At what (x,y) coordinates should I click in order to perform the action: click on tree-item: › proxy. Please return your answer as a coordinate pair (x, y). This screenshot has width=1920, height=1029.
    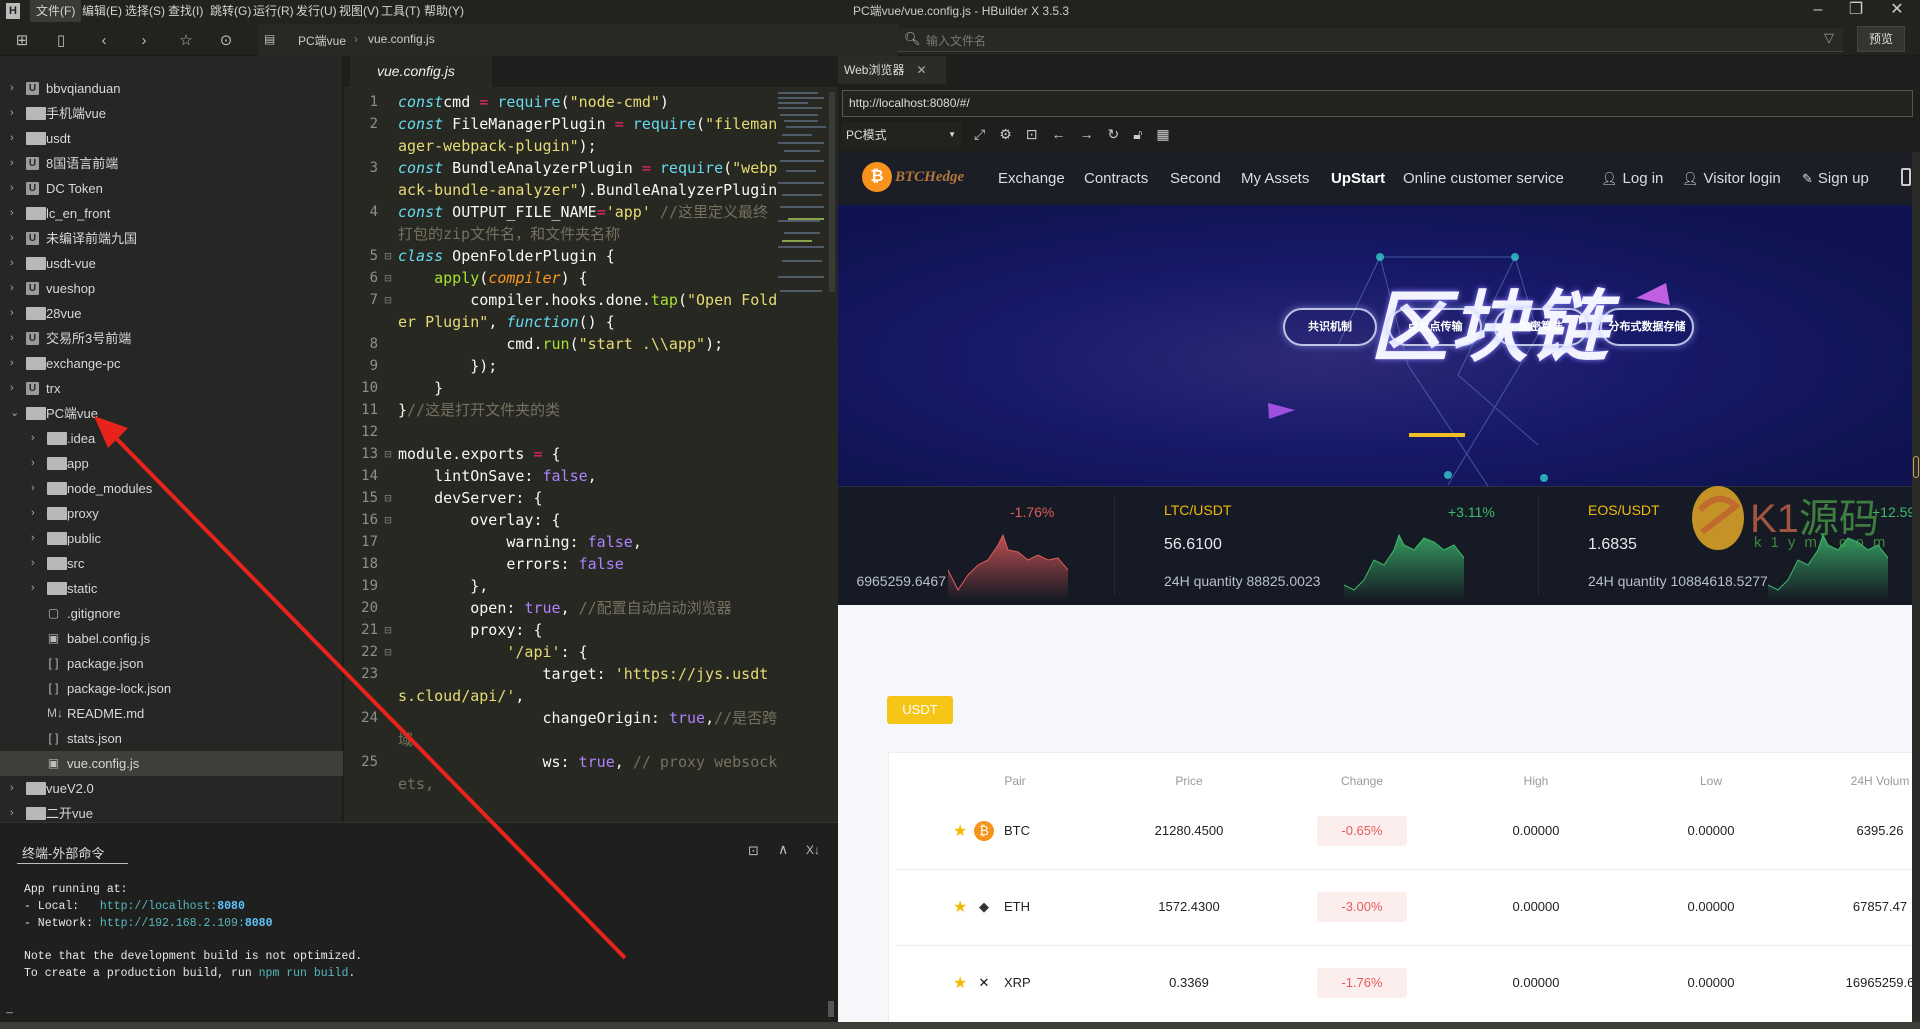
    Looking at the image, I should click on (171, 513).